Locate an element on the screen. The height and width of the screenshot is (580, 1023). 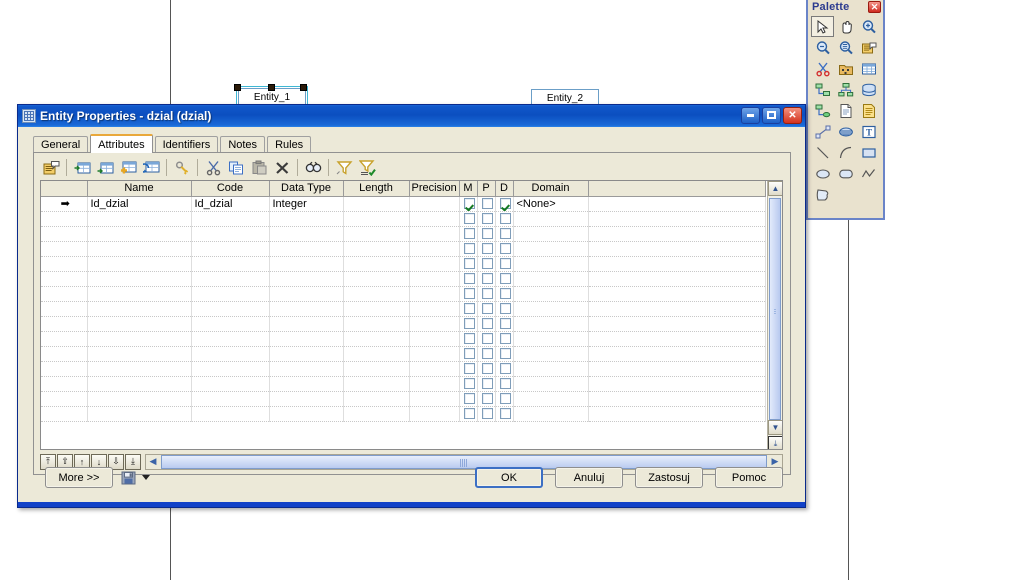
toolbar-filter-icon is located at coordinates (344, 167).